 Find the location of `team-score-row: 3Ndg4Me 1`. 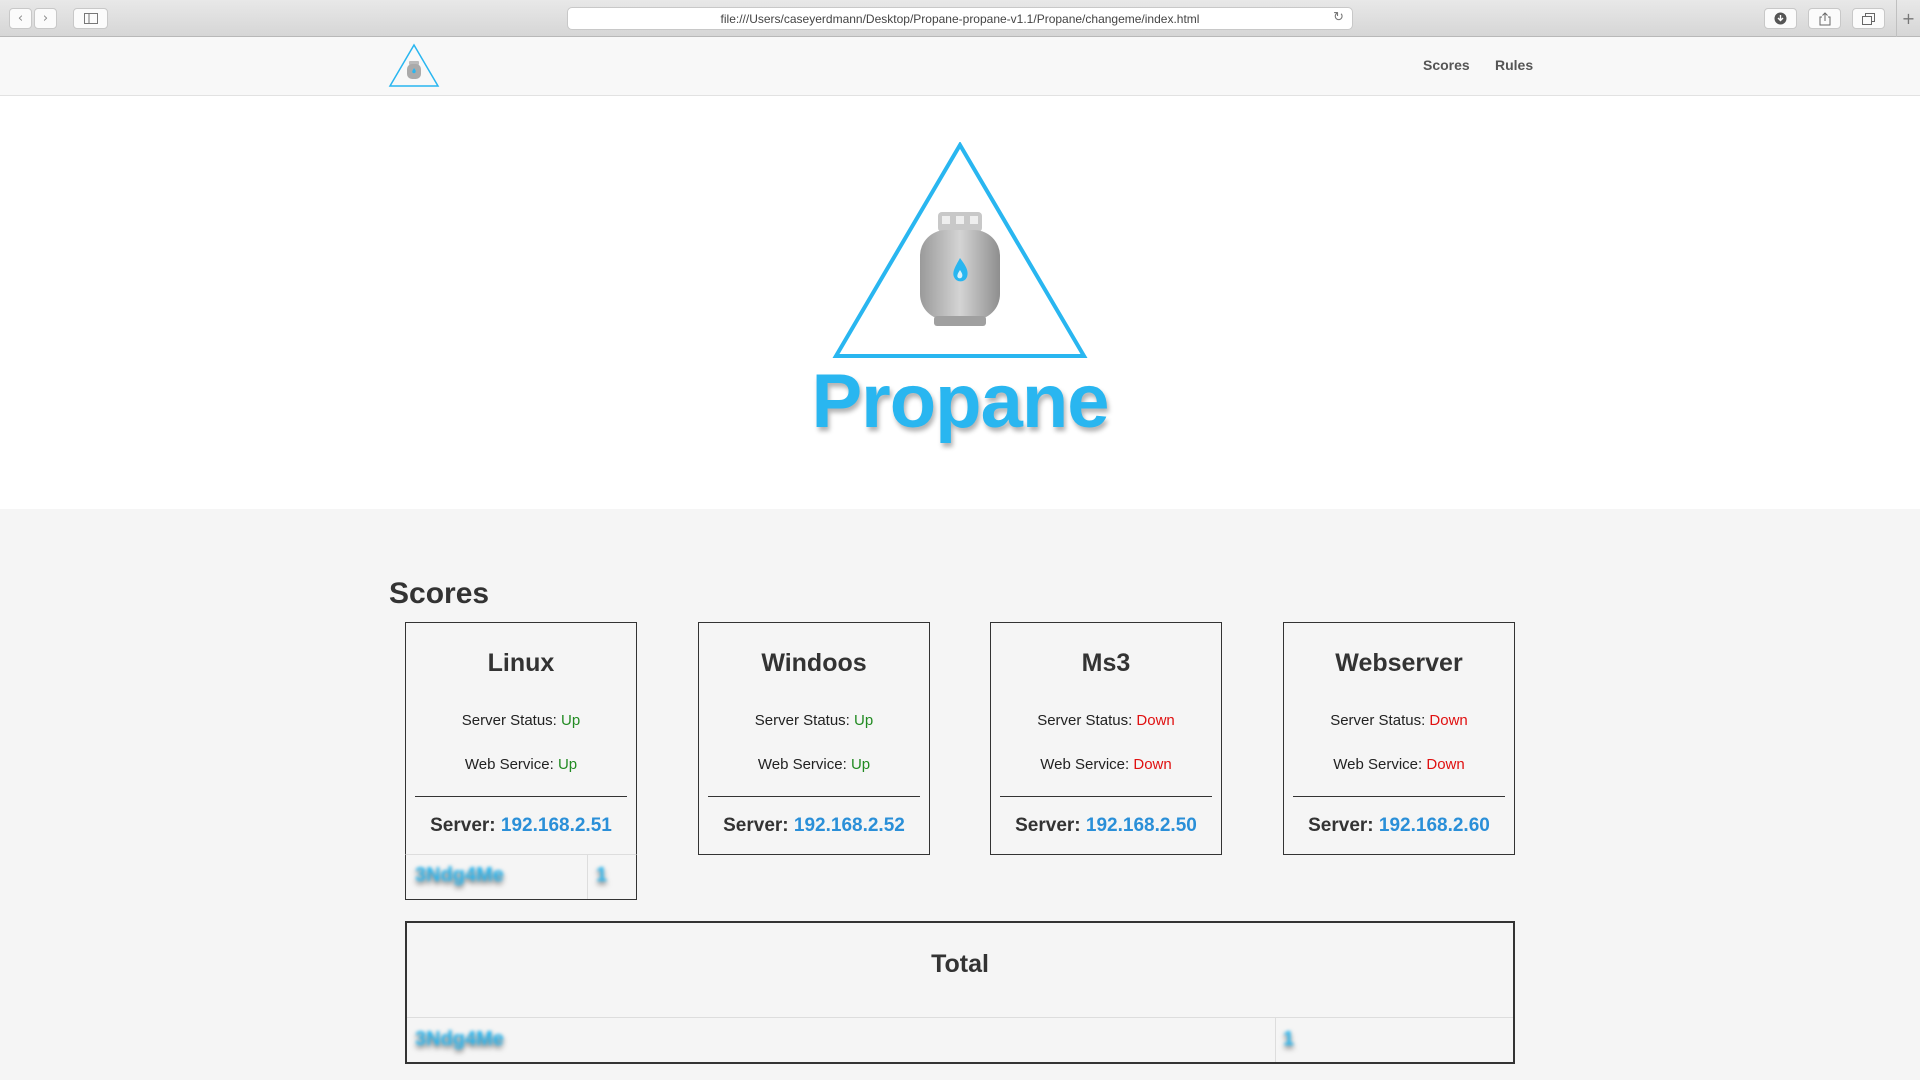

team-score-row: 3Ndg4Me 1 is located at coordinates (521, 877).